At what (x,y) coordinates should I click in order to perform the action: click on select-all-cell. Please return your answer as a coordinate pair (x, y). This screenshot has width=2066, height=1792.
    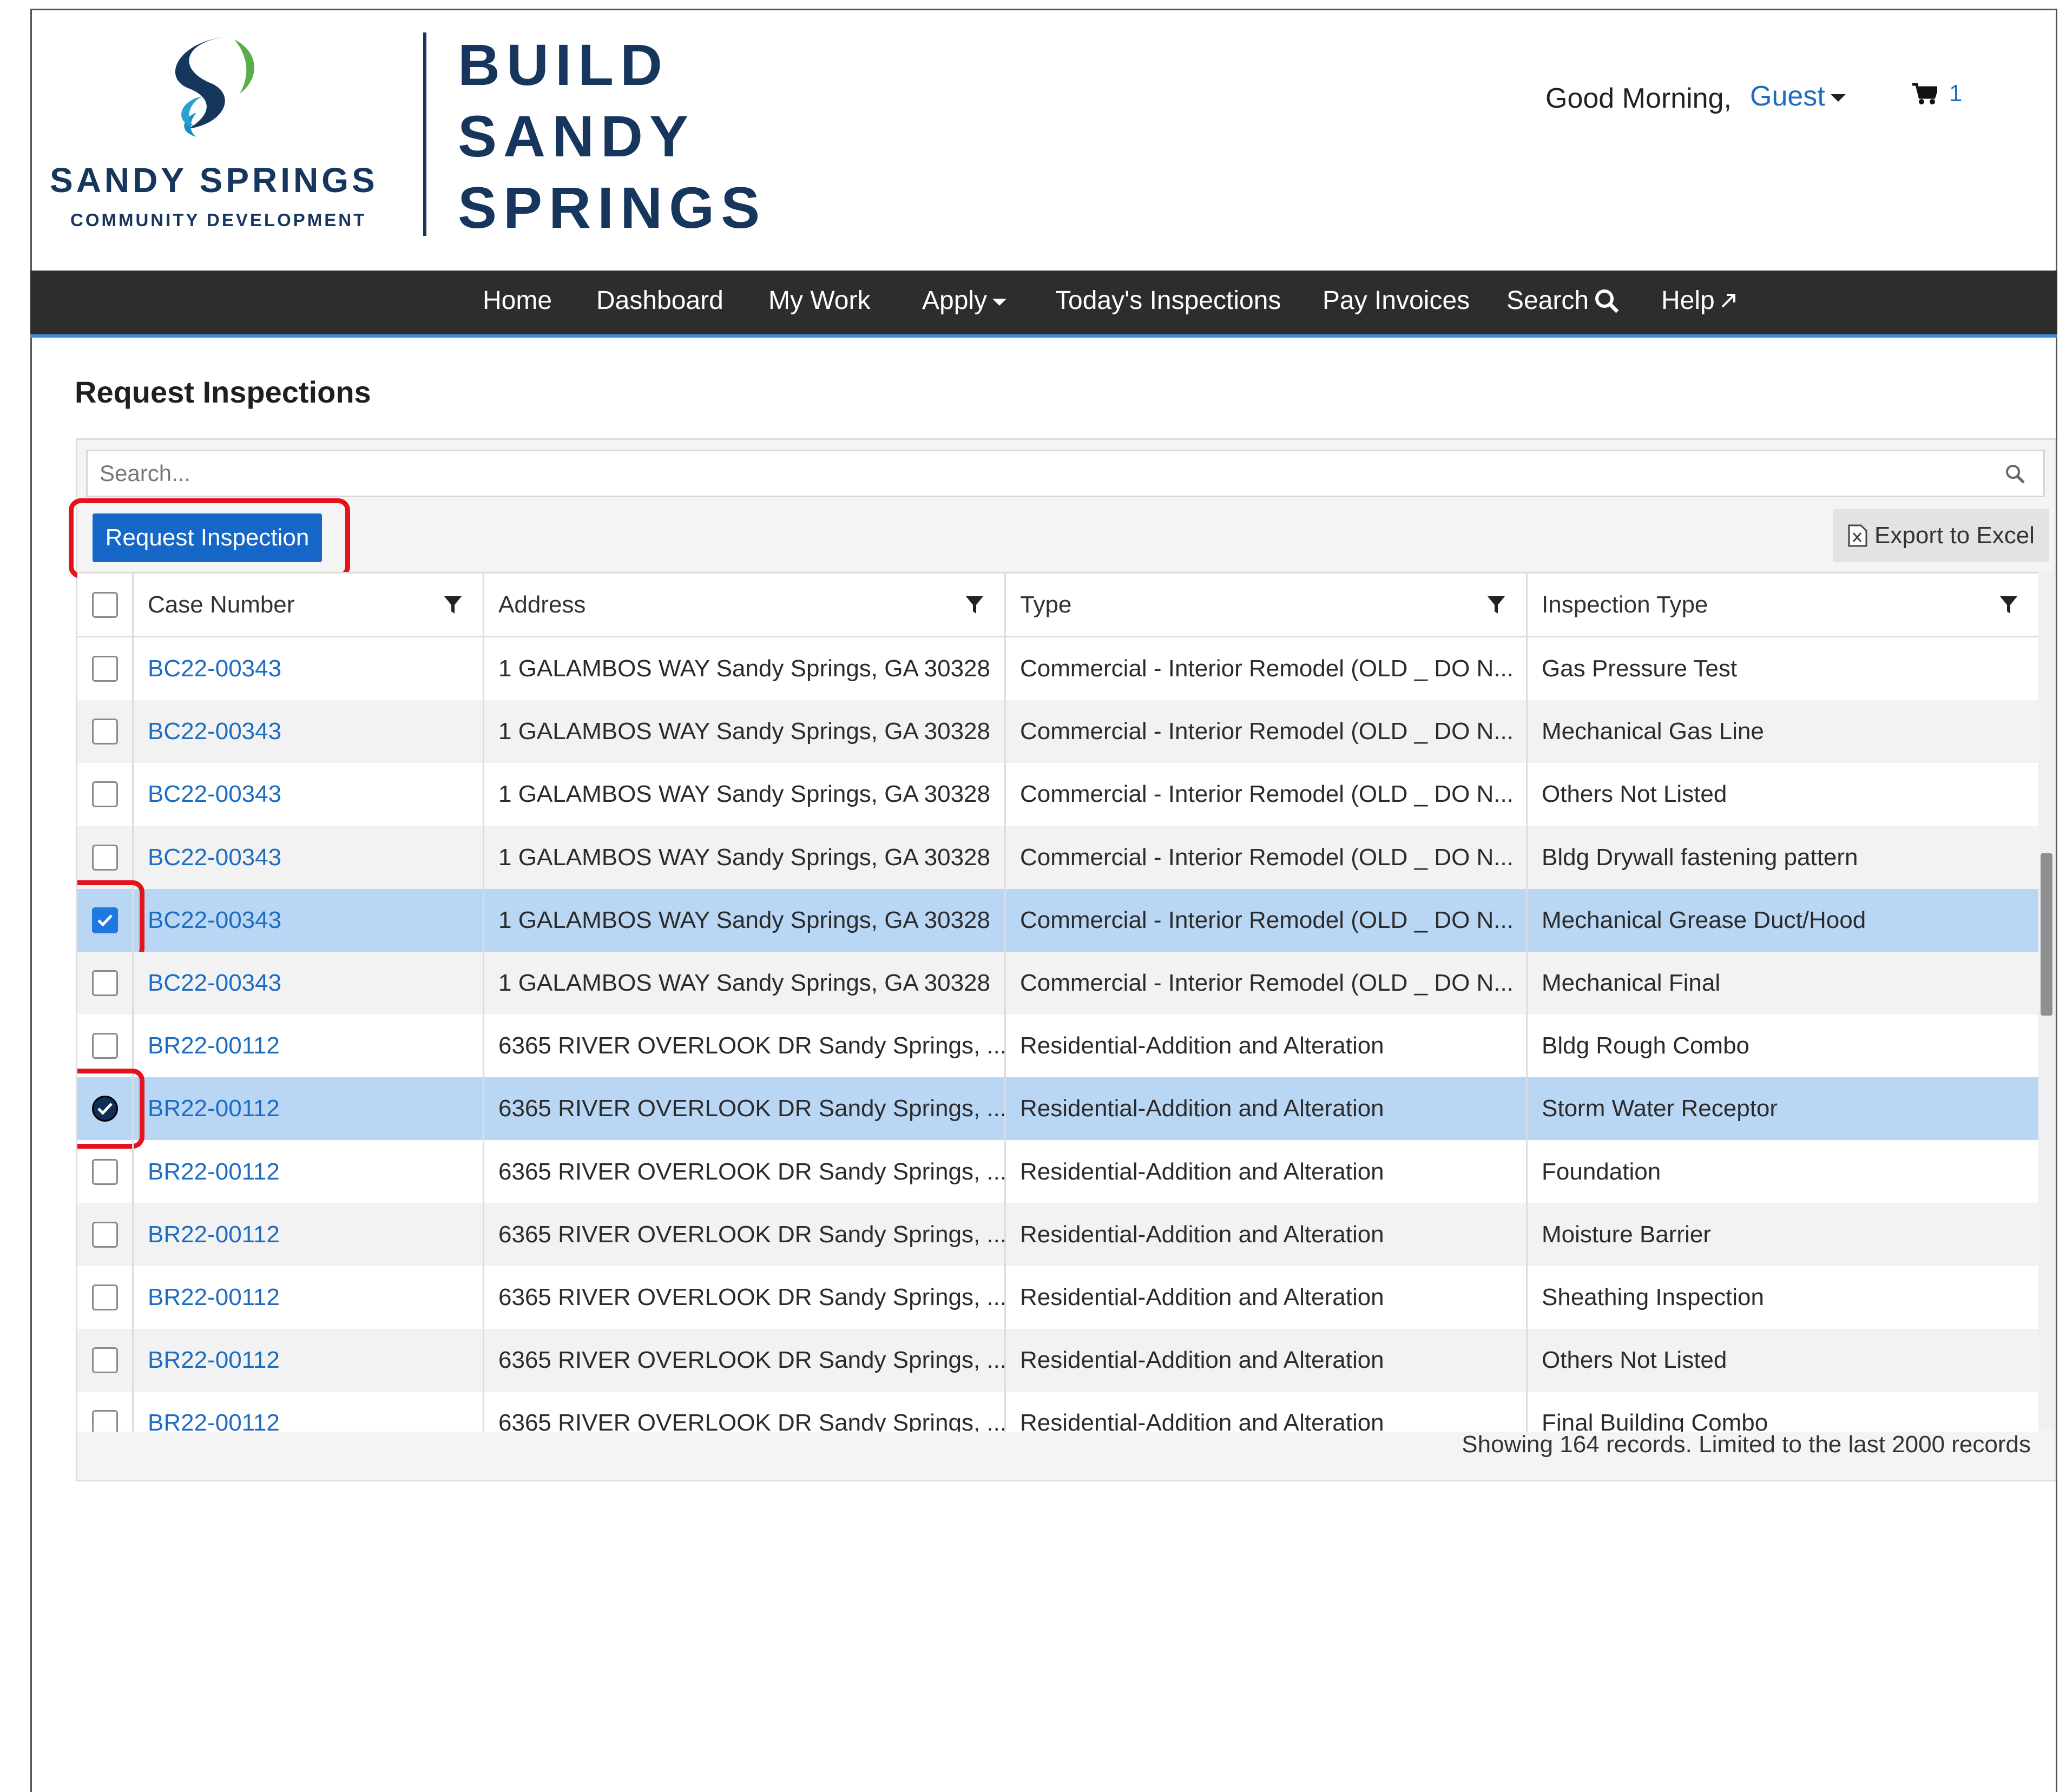
    Looking at the image, I should click on (105, 605).